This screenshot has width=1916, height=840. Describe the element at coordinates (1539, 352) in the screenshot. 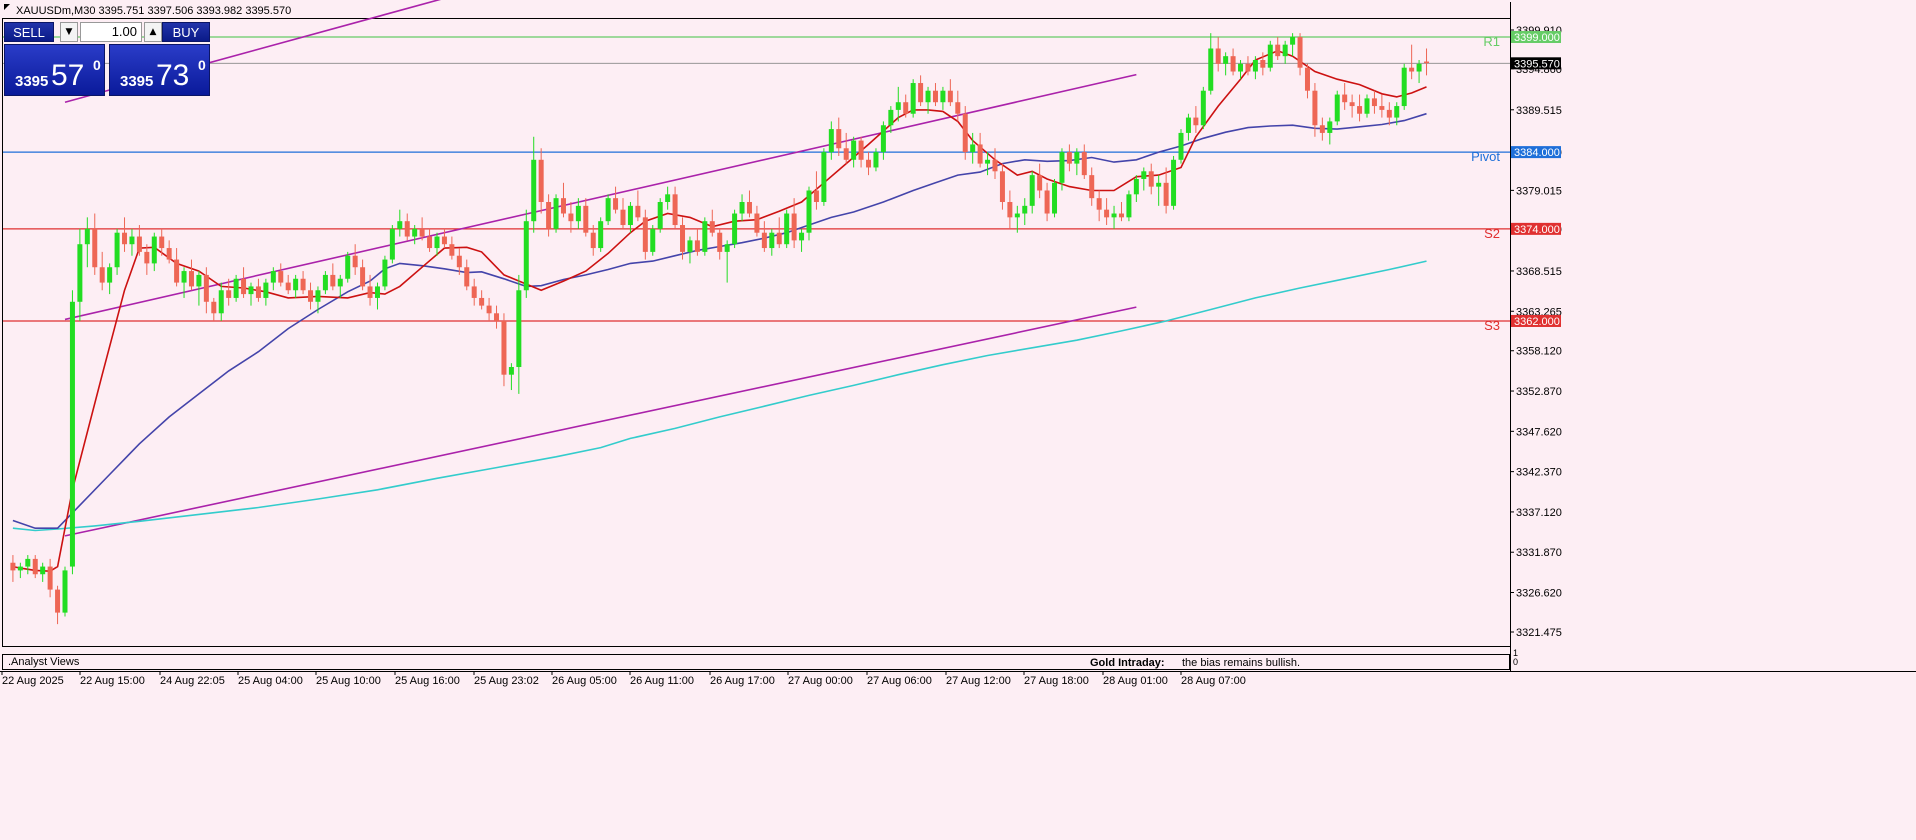

I see `price-tick-label: 3358.120` at that location.